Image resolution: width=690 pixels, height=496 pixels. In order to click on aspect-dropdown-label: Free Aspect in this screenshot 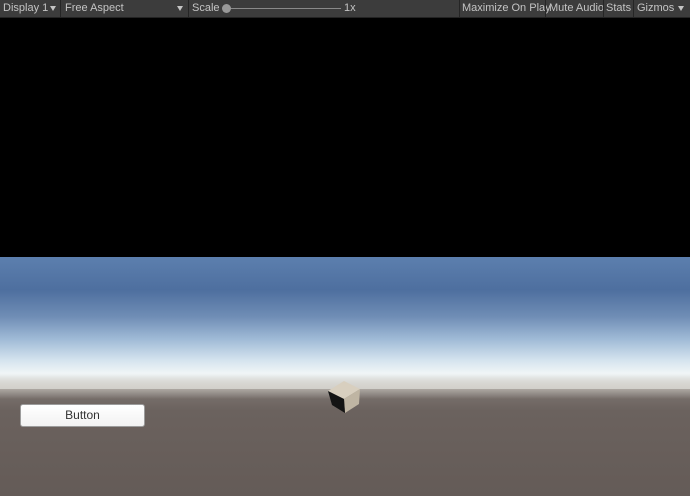, I will do `click(94, 8)`.